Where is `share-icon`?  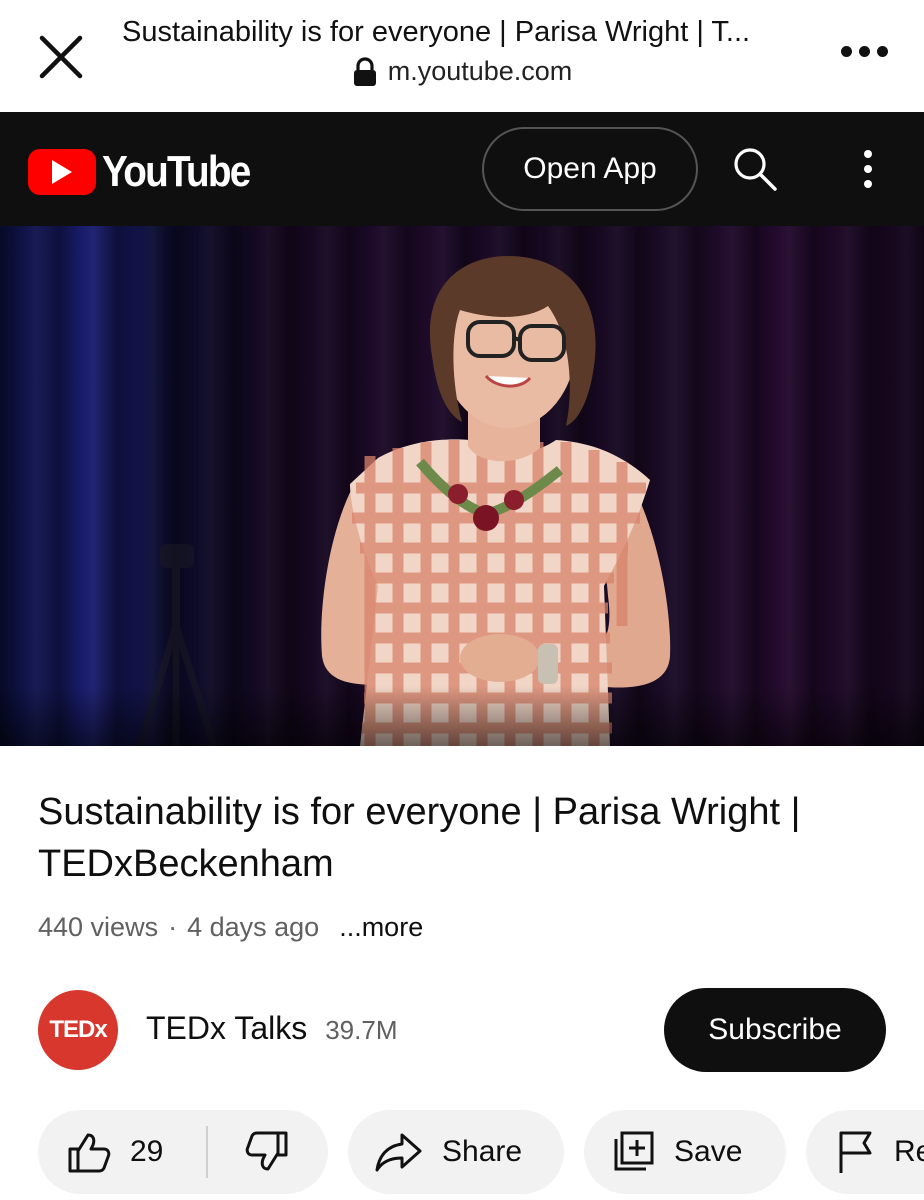
share-icon is located at coordinates (399, 1152).